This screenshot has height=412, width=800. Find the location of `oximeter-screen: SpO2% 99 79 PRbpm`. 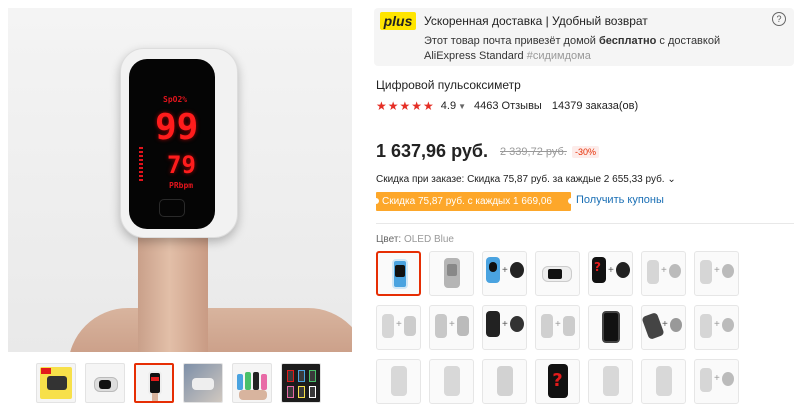

oximeter-screen: SpO2% 99 79 PRbpm is located at coordinates (172, 144).